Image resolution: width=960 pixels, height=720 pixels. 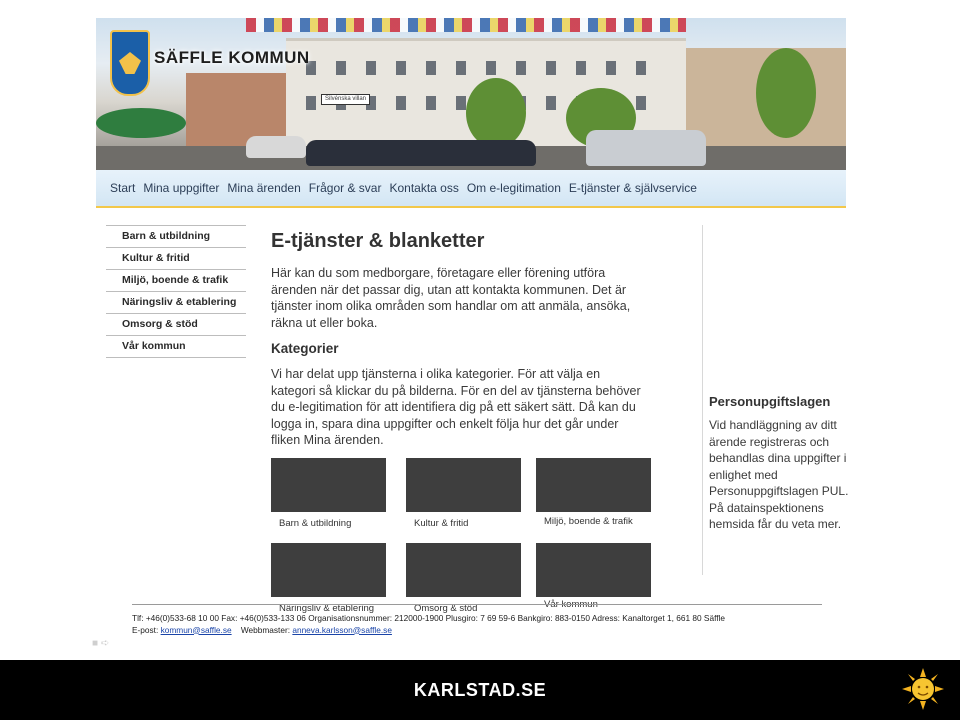 What do you see at coordinates (346, 99) in the screenshot?
I see `street-sign: Silvénska villan` at bounding box center [346, 99].